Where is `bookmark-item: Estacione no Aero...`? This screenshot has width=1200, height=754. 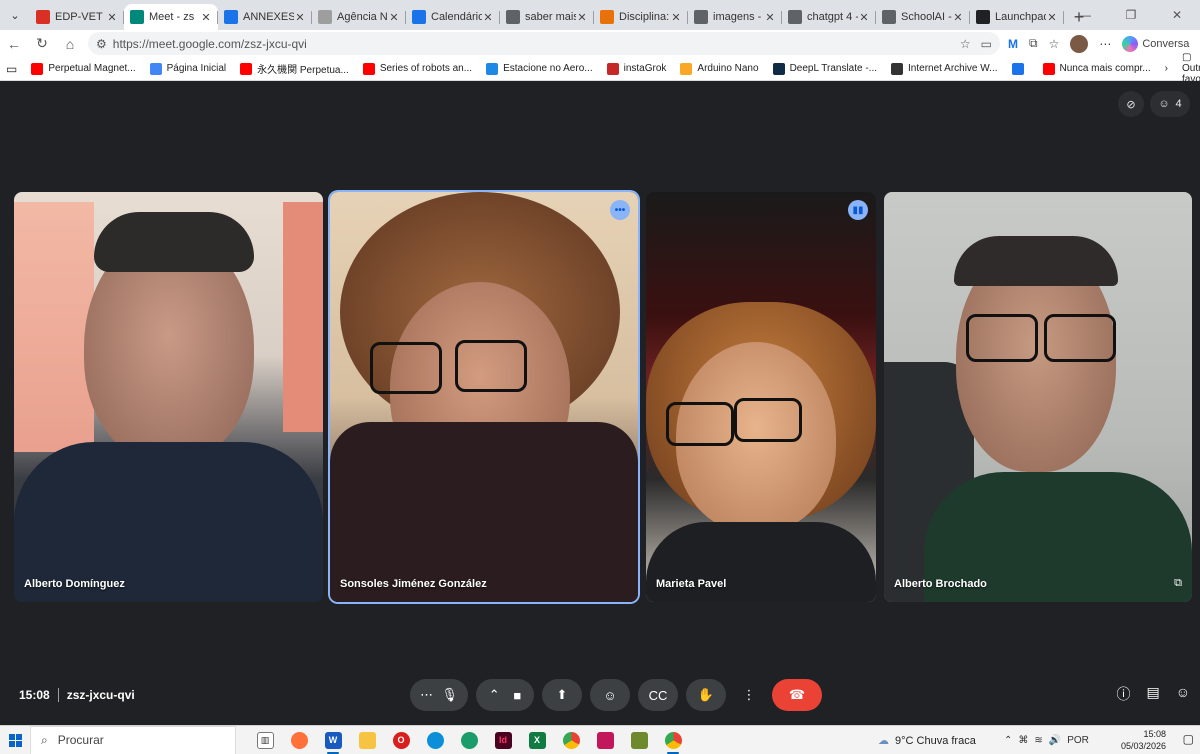 bookmark-item: Estacione no Aero... is located at coordinates (539, 68).